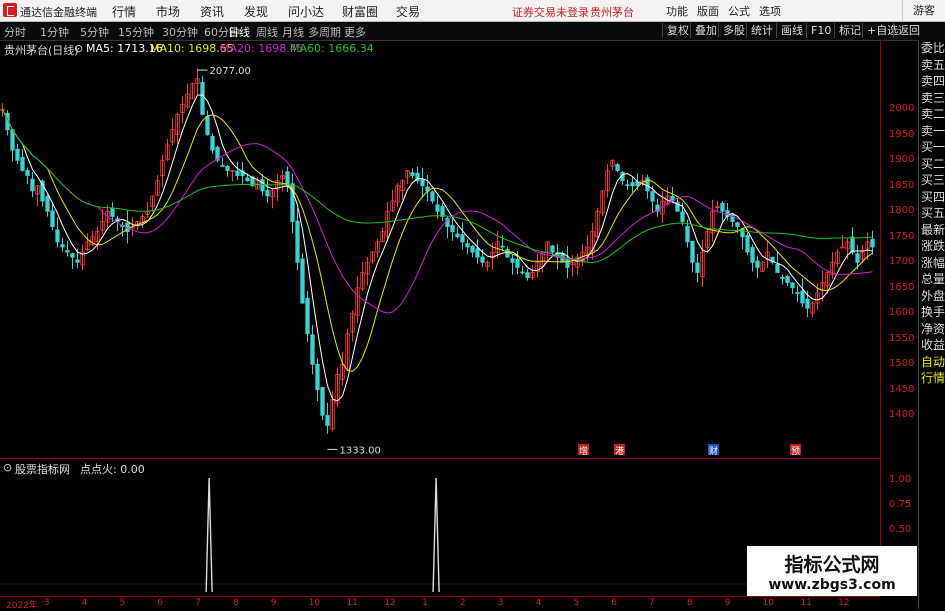 This screenshot has width=945, height=611. I want to click on menu-item-news: 资讯, so click(212, 11).